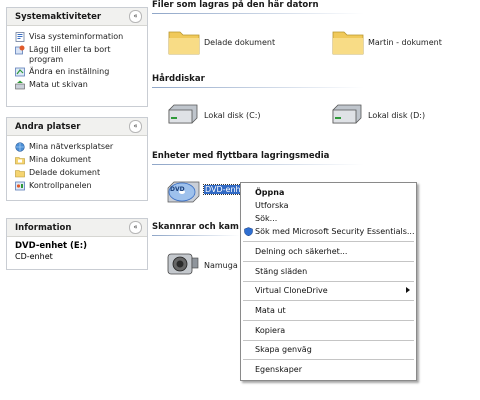  Describe the element at coordinates (328, 192) in the screenshot. I see `menu-item-open: Öppna` at that location.